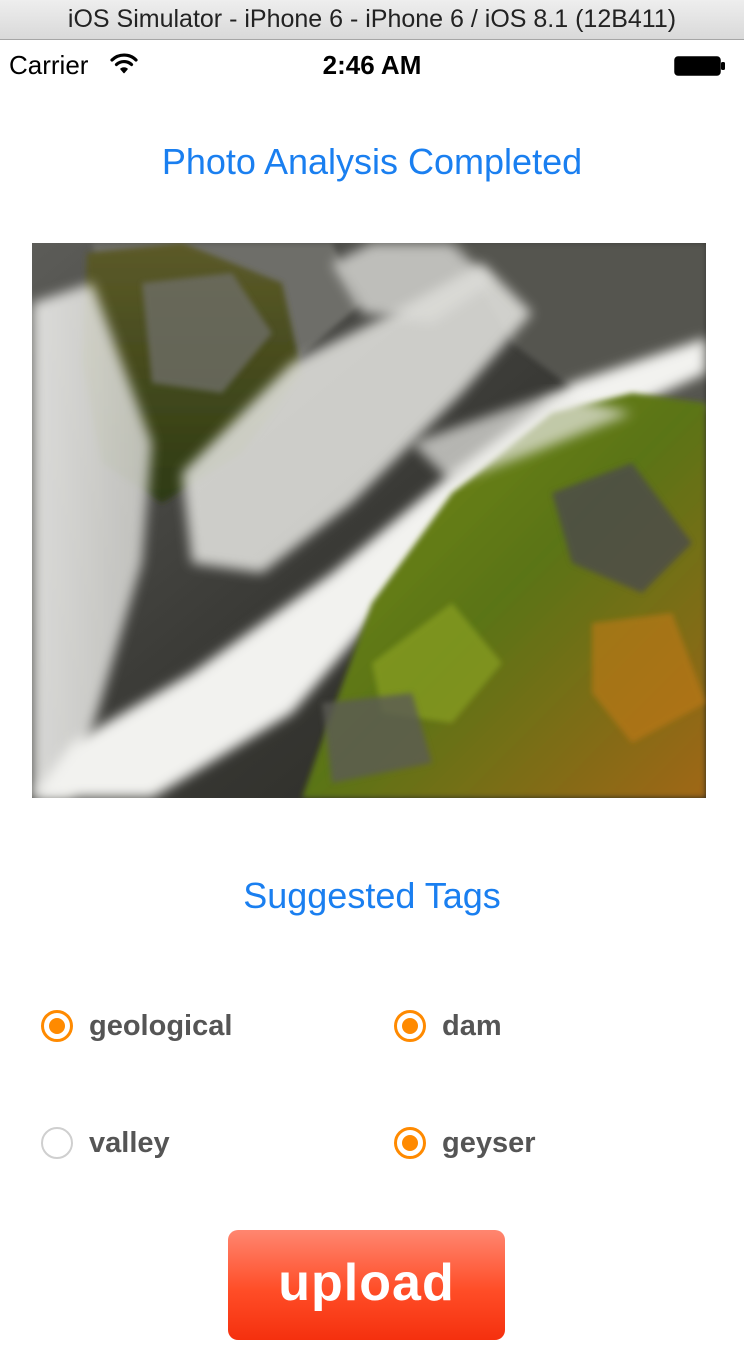 The height and width of the screenshot is (1368, 744). Describe the element at coordinates (489, 1142) in the screenshot. I see `tag-label: geyser` at that location.